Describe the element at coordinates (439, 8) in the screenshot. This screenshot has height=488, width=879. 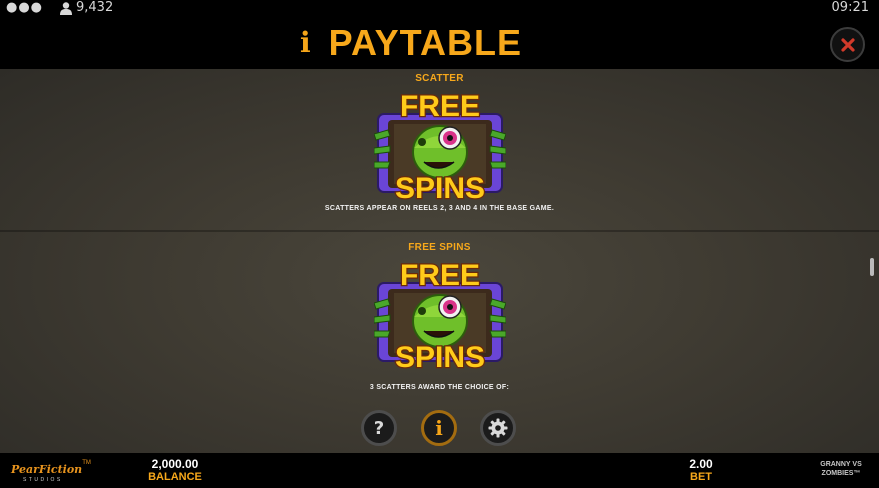
I see `status-bar: ●●● 9,432 09:21` at that location.